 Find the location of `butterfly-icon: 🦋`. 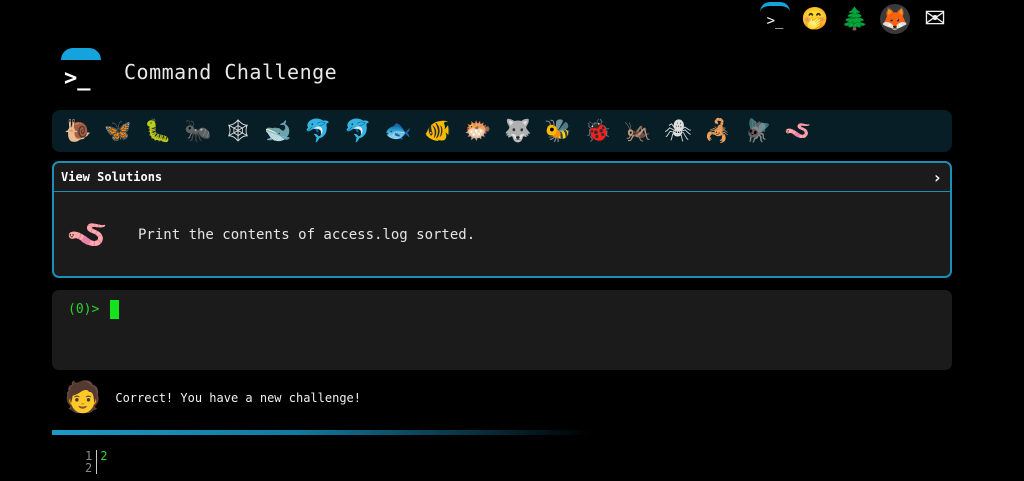

butterfly-icon: 🦋 is located at coordinates (118, 131).